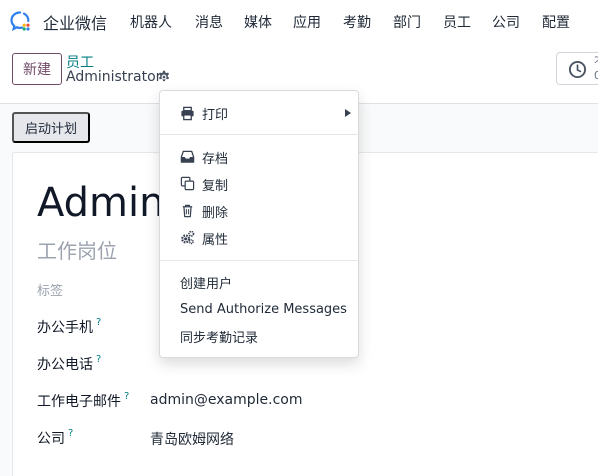 The image size is (598, 476). What do you see at coordinates (259, 113) in the screenshot?
I see `menu-item-print: 打印` at bounding box center [259, 113].